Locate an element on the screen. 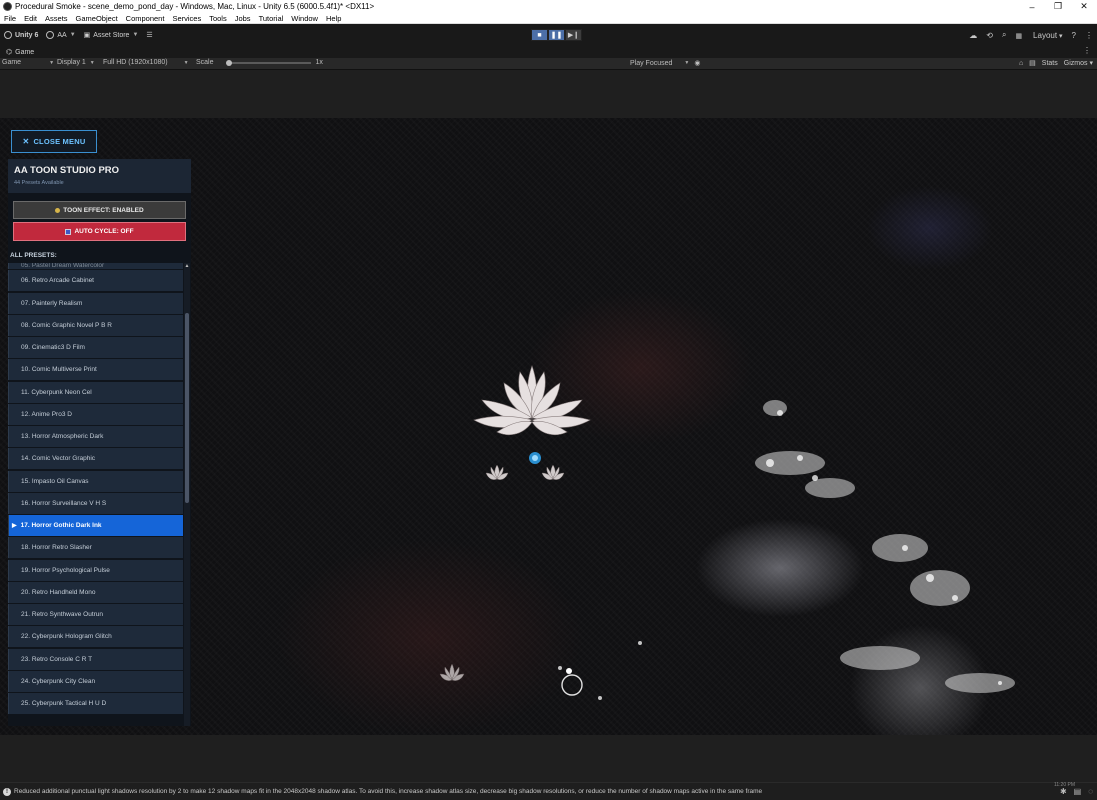  info-icon: ! is located at coordinates (7, 791).